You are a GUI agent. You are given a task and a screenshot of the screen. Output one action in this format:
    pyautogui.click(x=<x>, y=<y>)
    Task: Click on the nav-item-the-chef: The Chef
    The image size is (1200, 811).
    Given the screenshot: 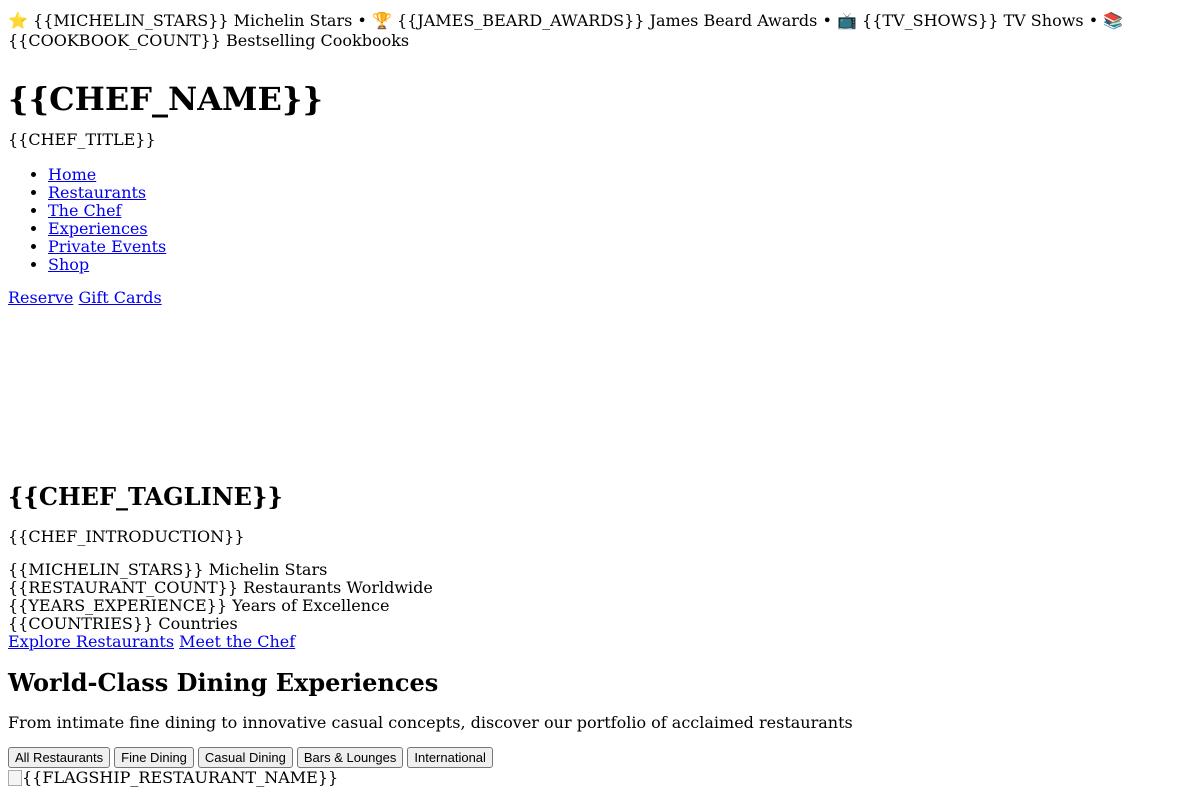 What is the action you would take?
    pyautogui.click(x=620, y=211)
    